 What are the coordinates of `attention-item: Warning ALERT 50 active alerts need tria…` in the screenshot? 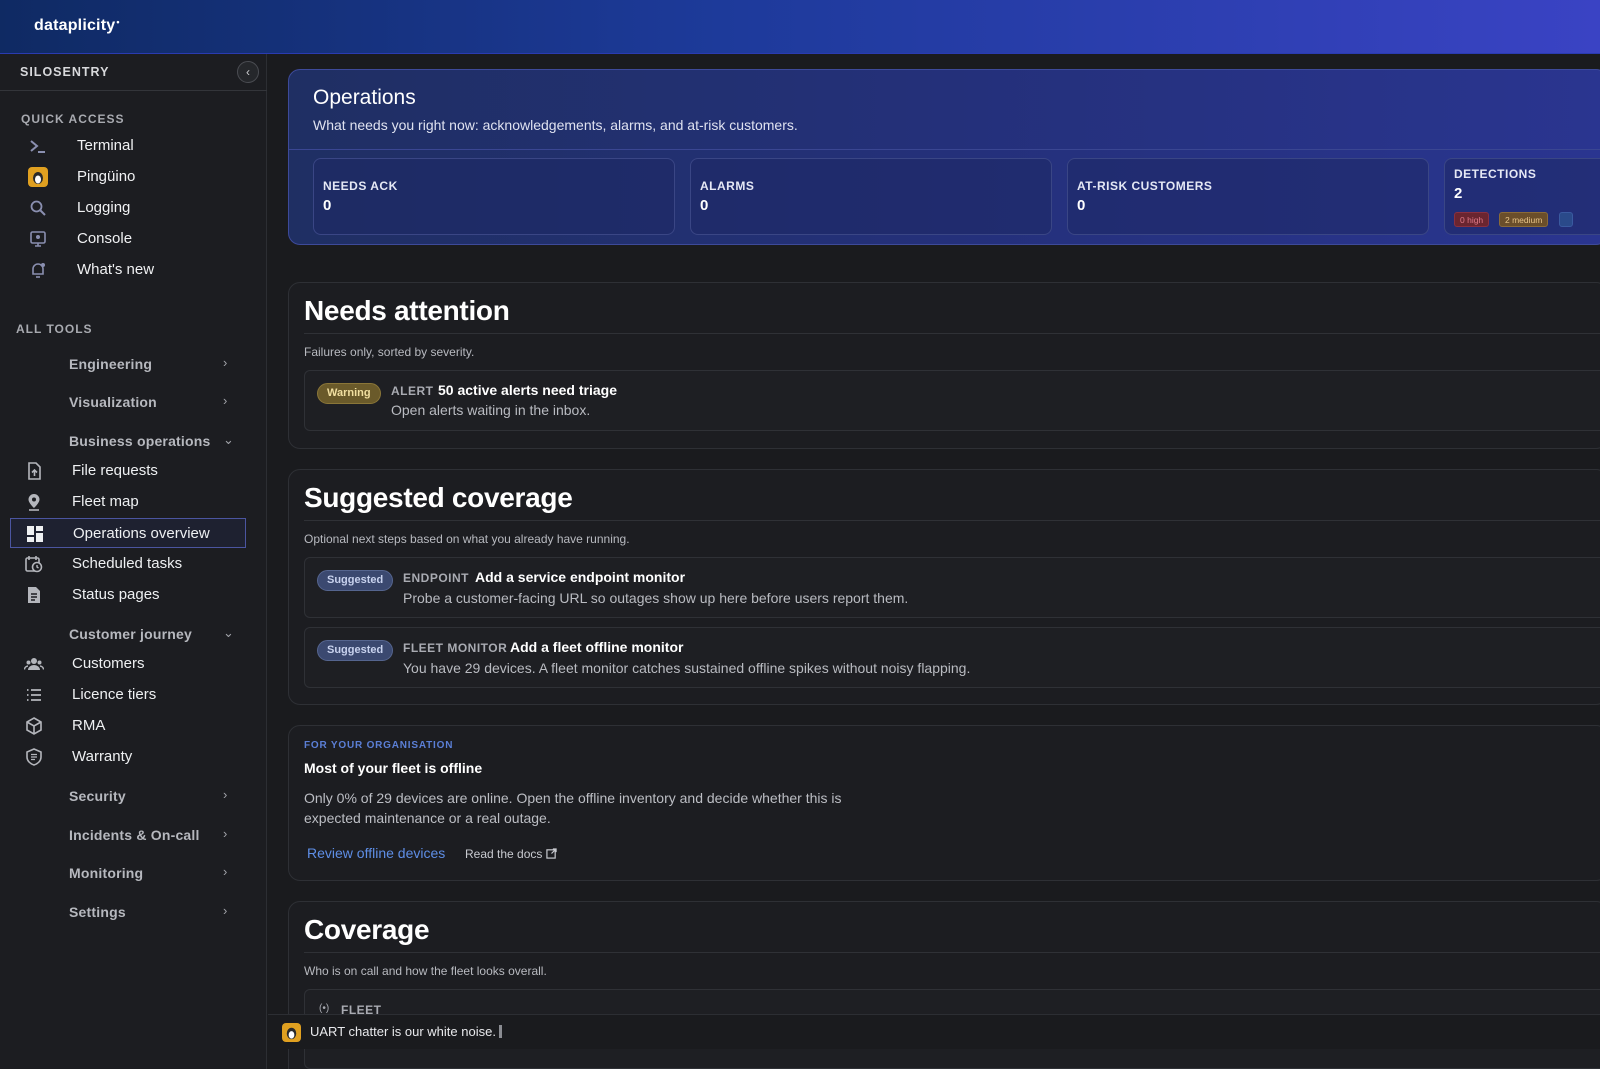 It's located at (952, 400).